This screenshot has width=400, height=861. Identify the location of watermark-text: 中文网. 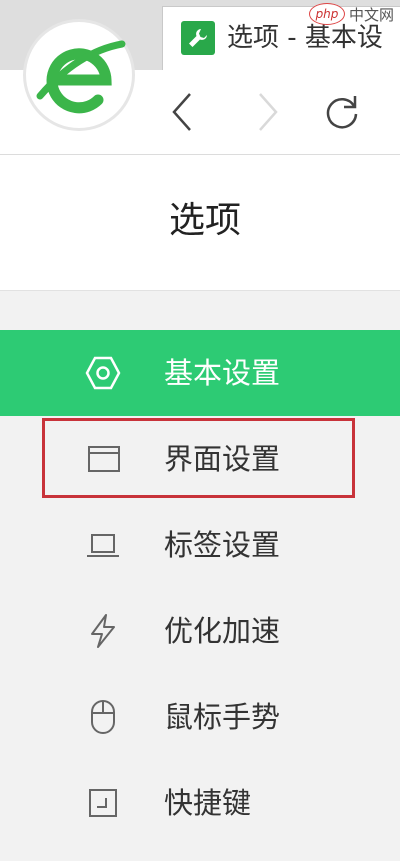
(371, 14).